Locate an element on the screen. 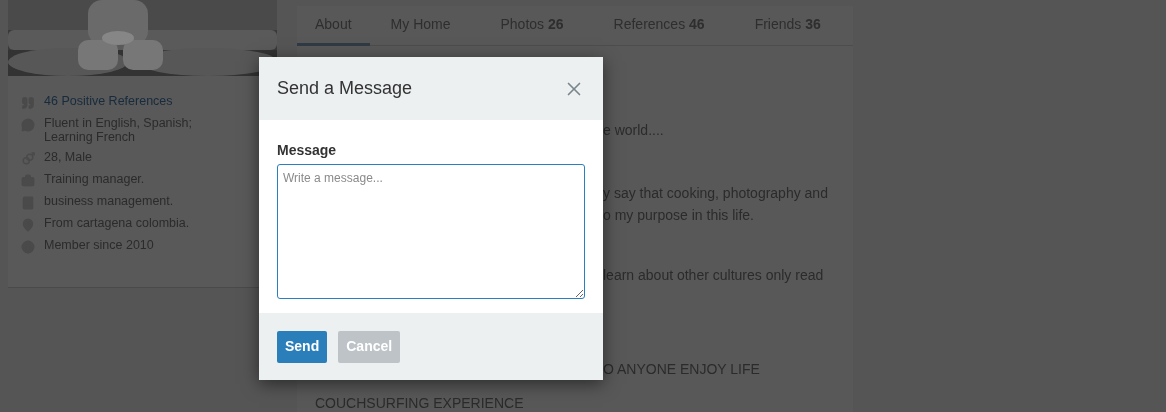  field-label: Message is located at coordinates (307, 150).